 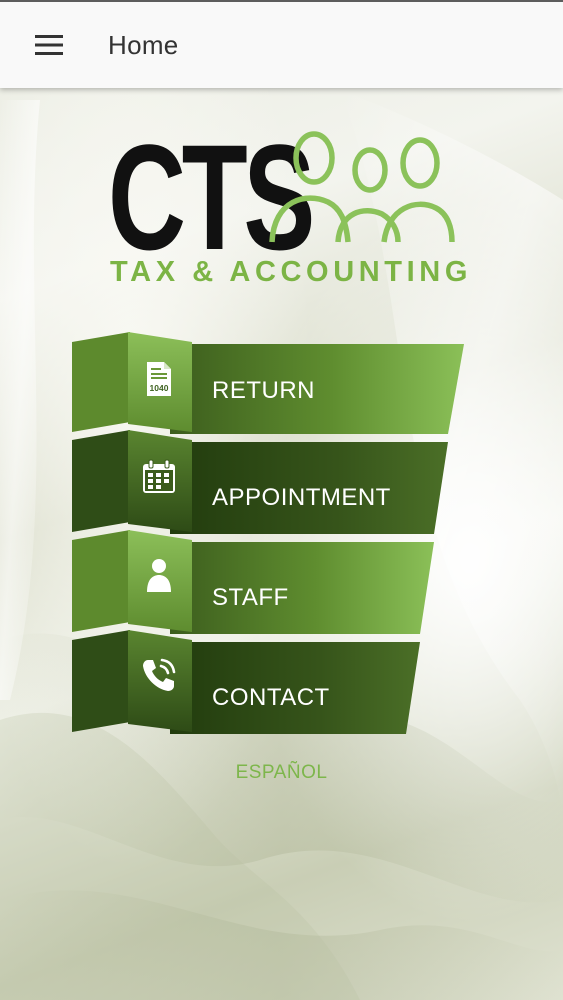 What do you see at coordinates (143, 44) in the screenshot?
I see `page-title: Home` at bounding box center [143, 44].